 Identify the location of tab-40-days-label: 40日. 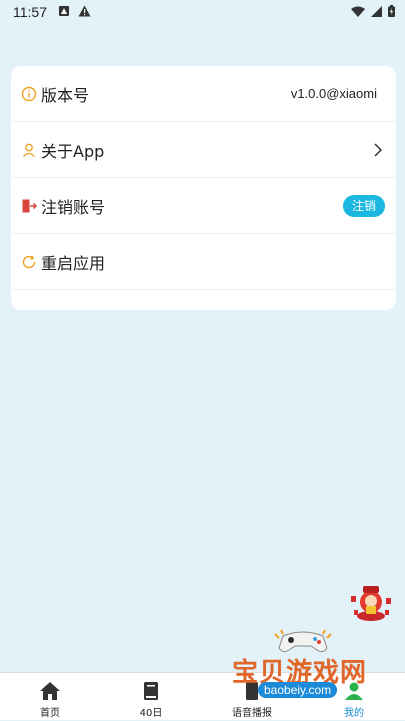
(151, 713).